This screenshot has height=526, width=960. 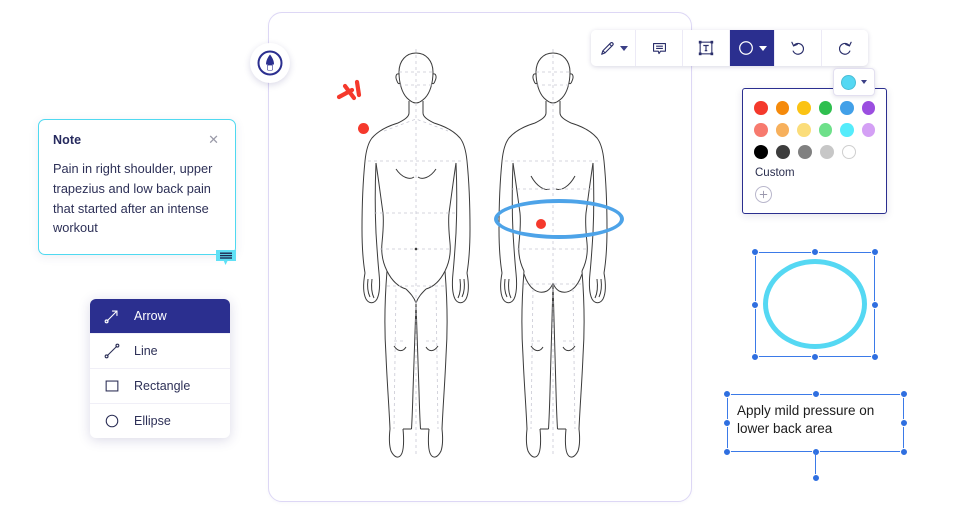 I want to click on color-swatch-light-green, so click(x=825, y=130).